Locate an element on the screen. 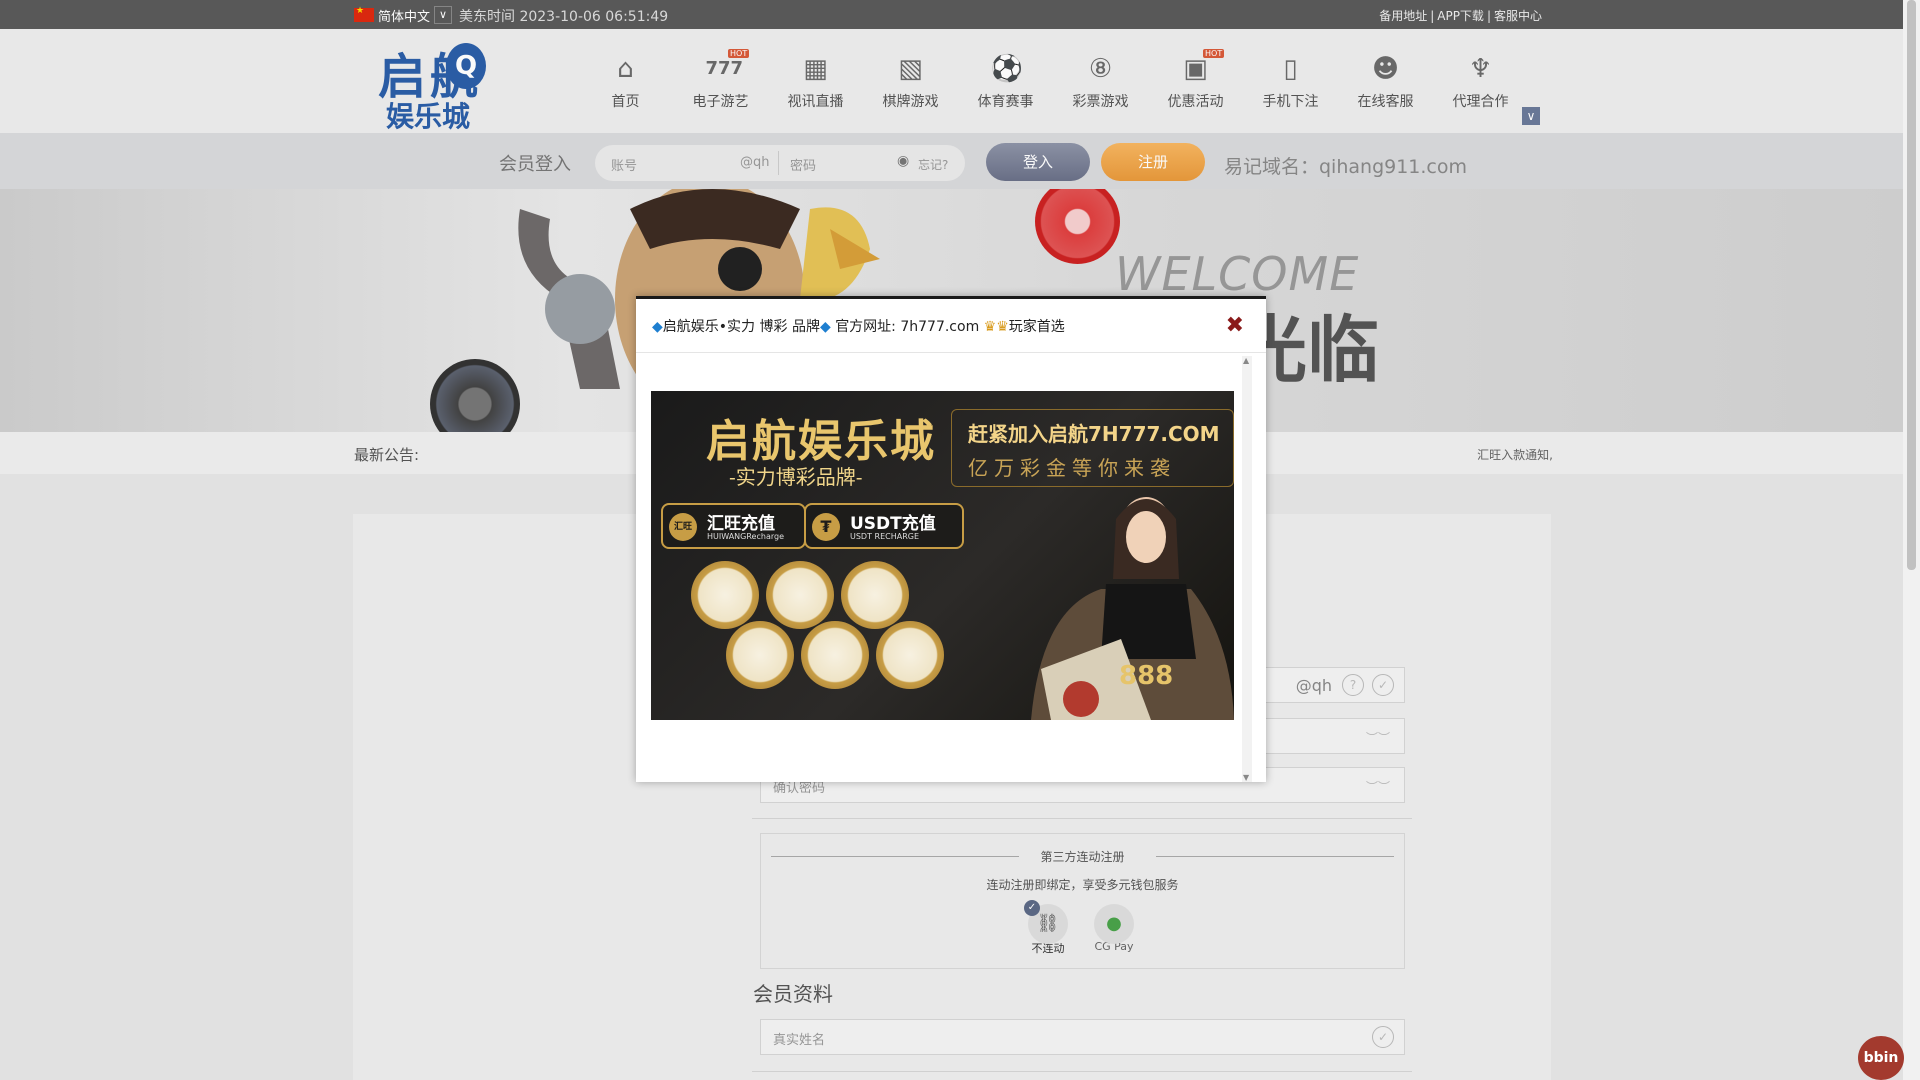 Image resolution: width=1920 pixels, height=1080 pixels. pay1-subtitle: HUIWANGRecharge is located at coordinates (745, 536).